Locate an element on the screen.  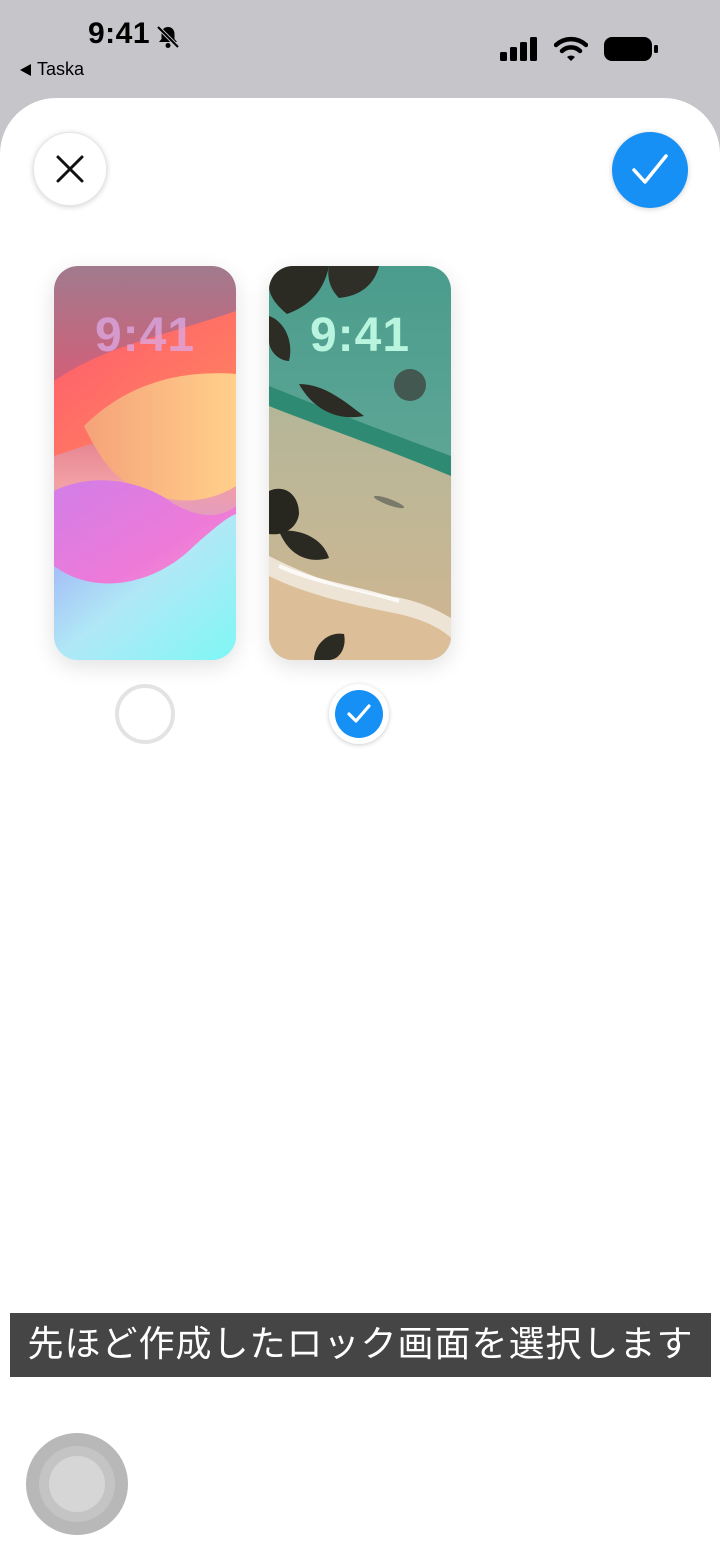
bell-slash-icon is located at coordinates (168, 37).